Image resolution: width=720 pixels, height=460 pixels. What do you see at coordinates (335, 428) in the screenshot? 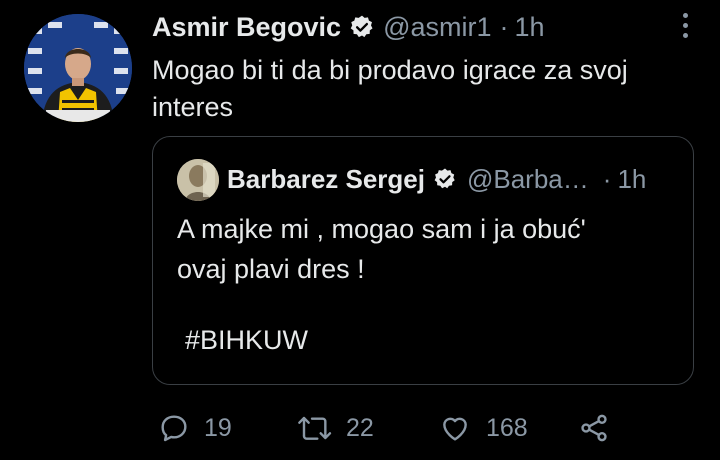
I see `retweet-button: 22` at bounding box center [335, 428].